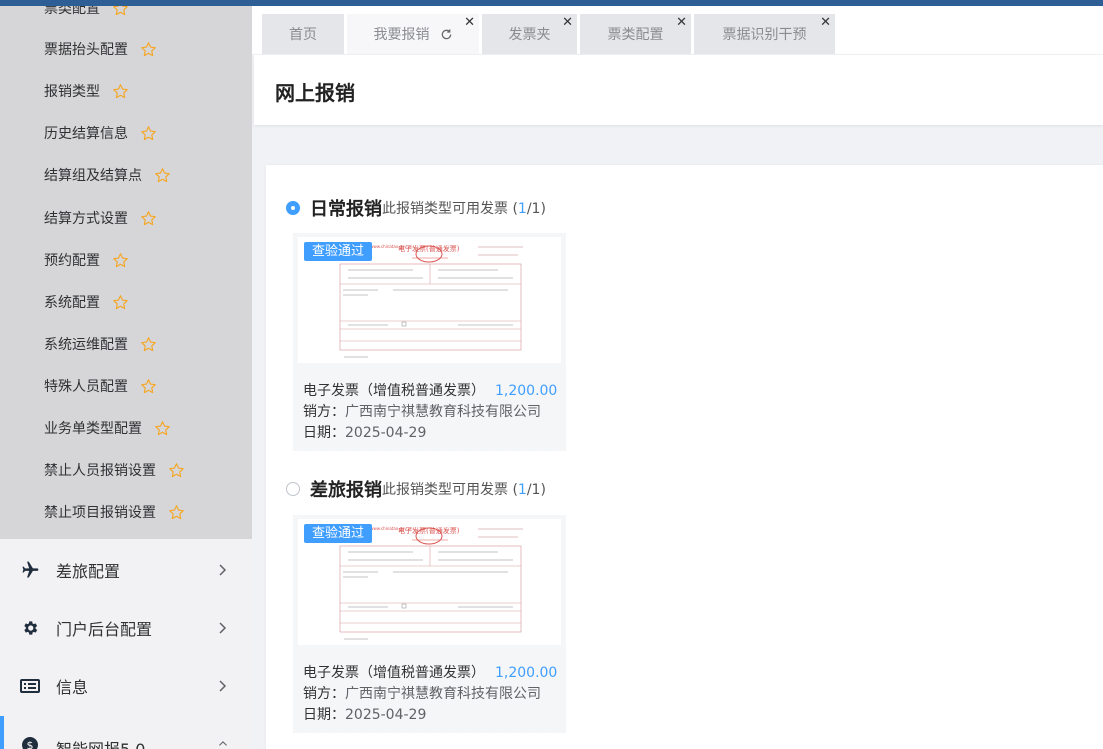 The image size is (1103, 749). Describe the element at coordinates (401, 35) in the screenshot. I see `tab-label: 我要报销` at that location.